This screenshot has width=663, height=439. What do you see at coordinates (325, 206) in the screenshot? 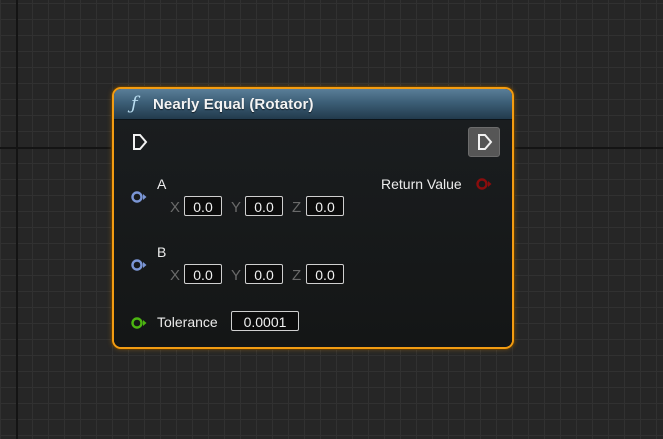
I see `pin-a-z-input: 0.0` at bounding box center [325, 206].